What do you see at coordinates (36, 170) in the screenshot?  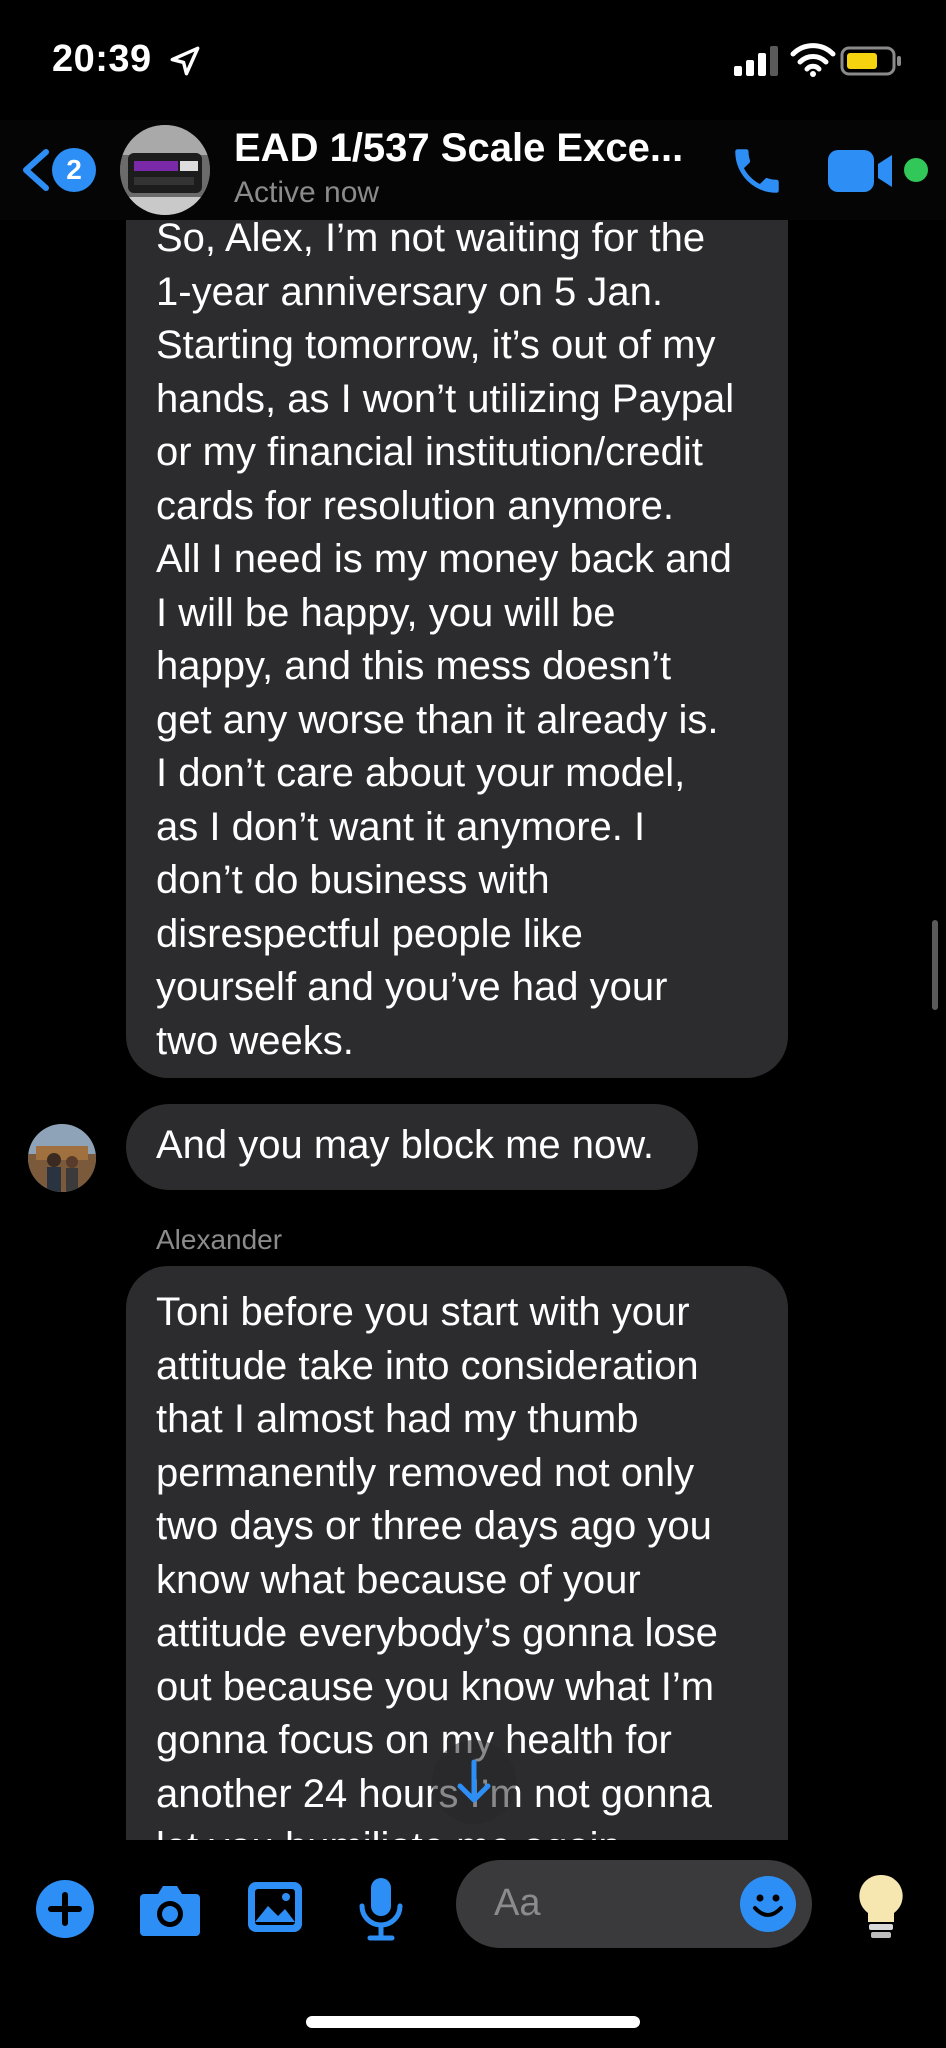 I see `chevron-left-icon` at bounding box center [36, 170].